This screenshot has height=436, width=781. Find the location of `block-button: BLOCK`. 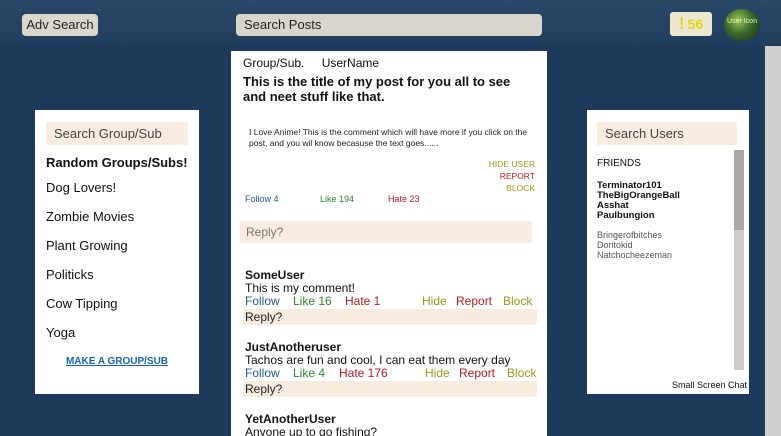

block-button: BLOCK is located at coordinates (389, 188).